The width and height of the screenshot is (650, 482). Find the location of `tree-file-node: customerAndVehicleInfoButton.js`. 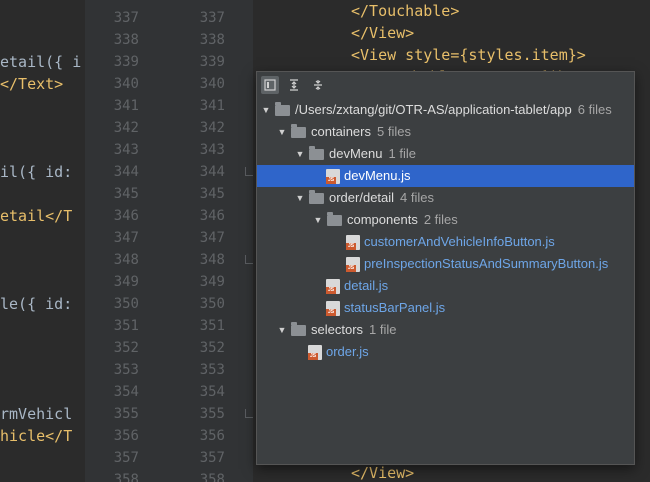

tree-file-node: customerAndVehicleInfoButton.js is located at coordinates (445, 242).